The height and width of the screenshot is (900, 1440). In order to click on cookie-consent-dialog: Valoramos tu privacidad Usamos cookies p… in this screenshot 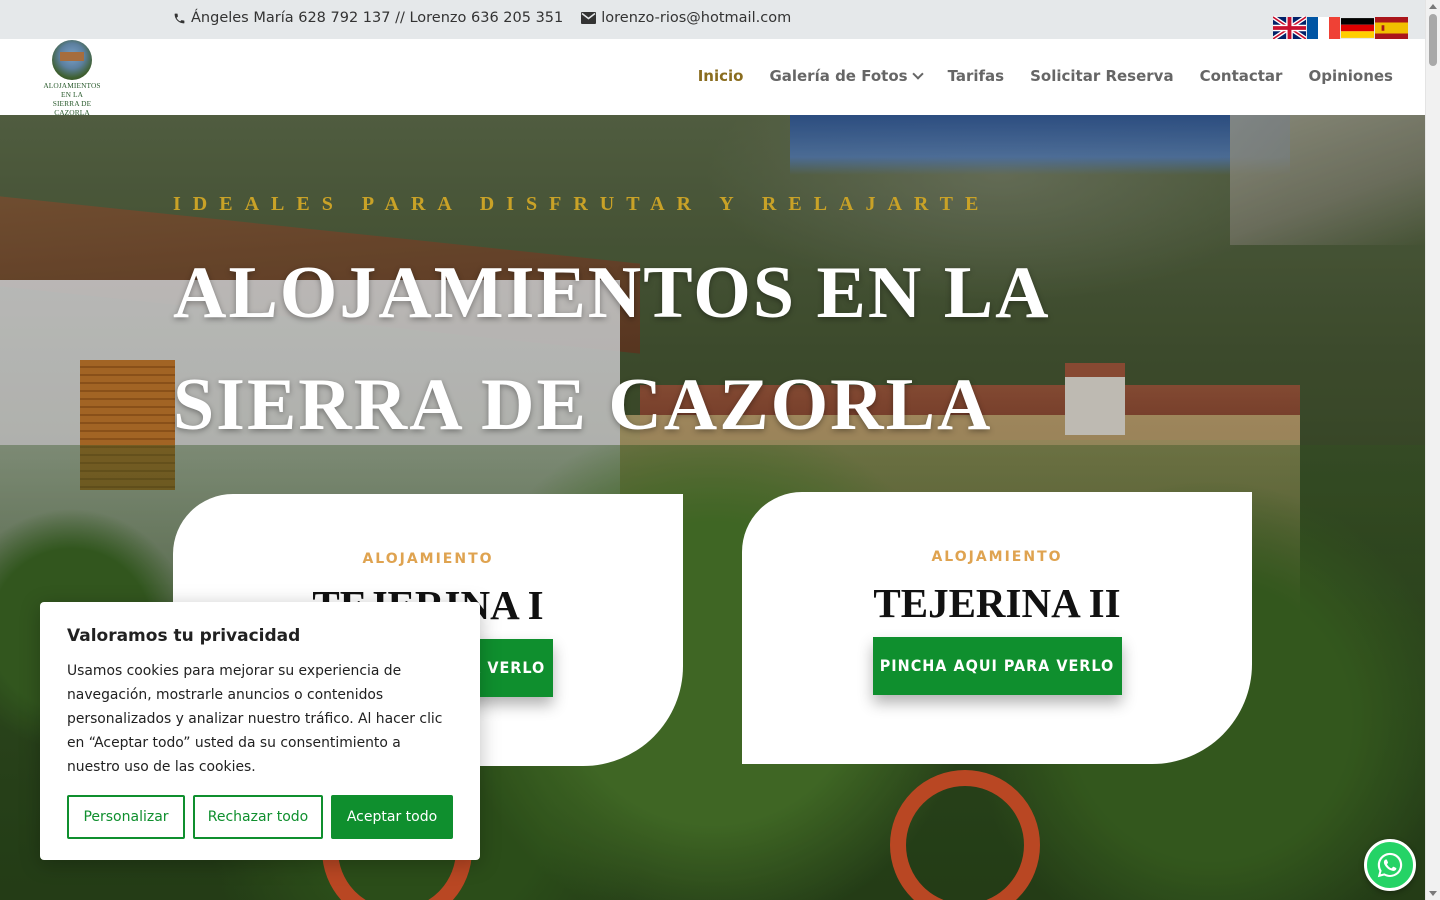, I will do `click(260, 731)`.